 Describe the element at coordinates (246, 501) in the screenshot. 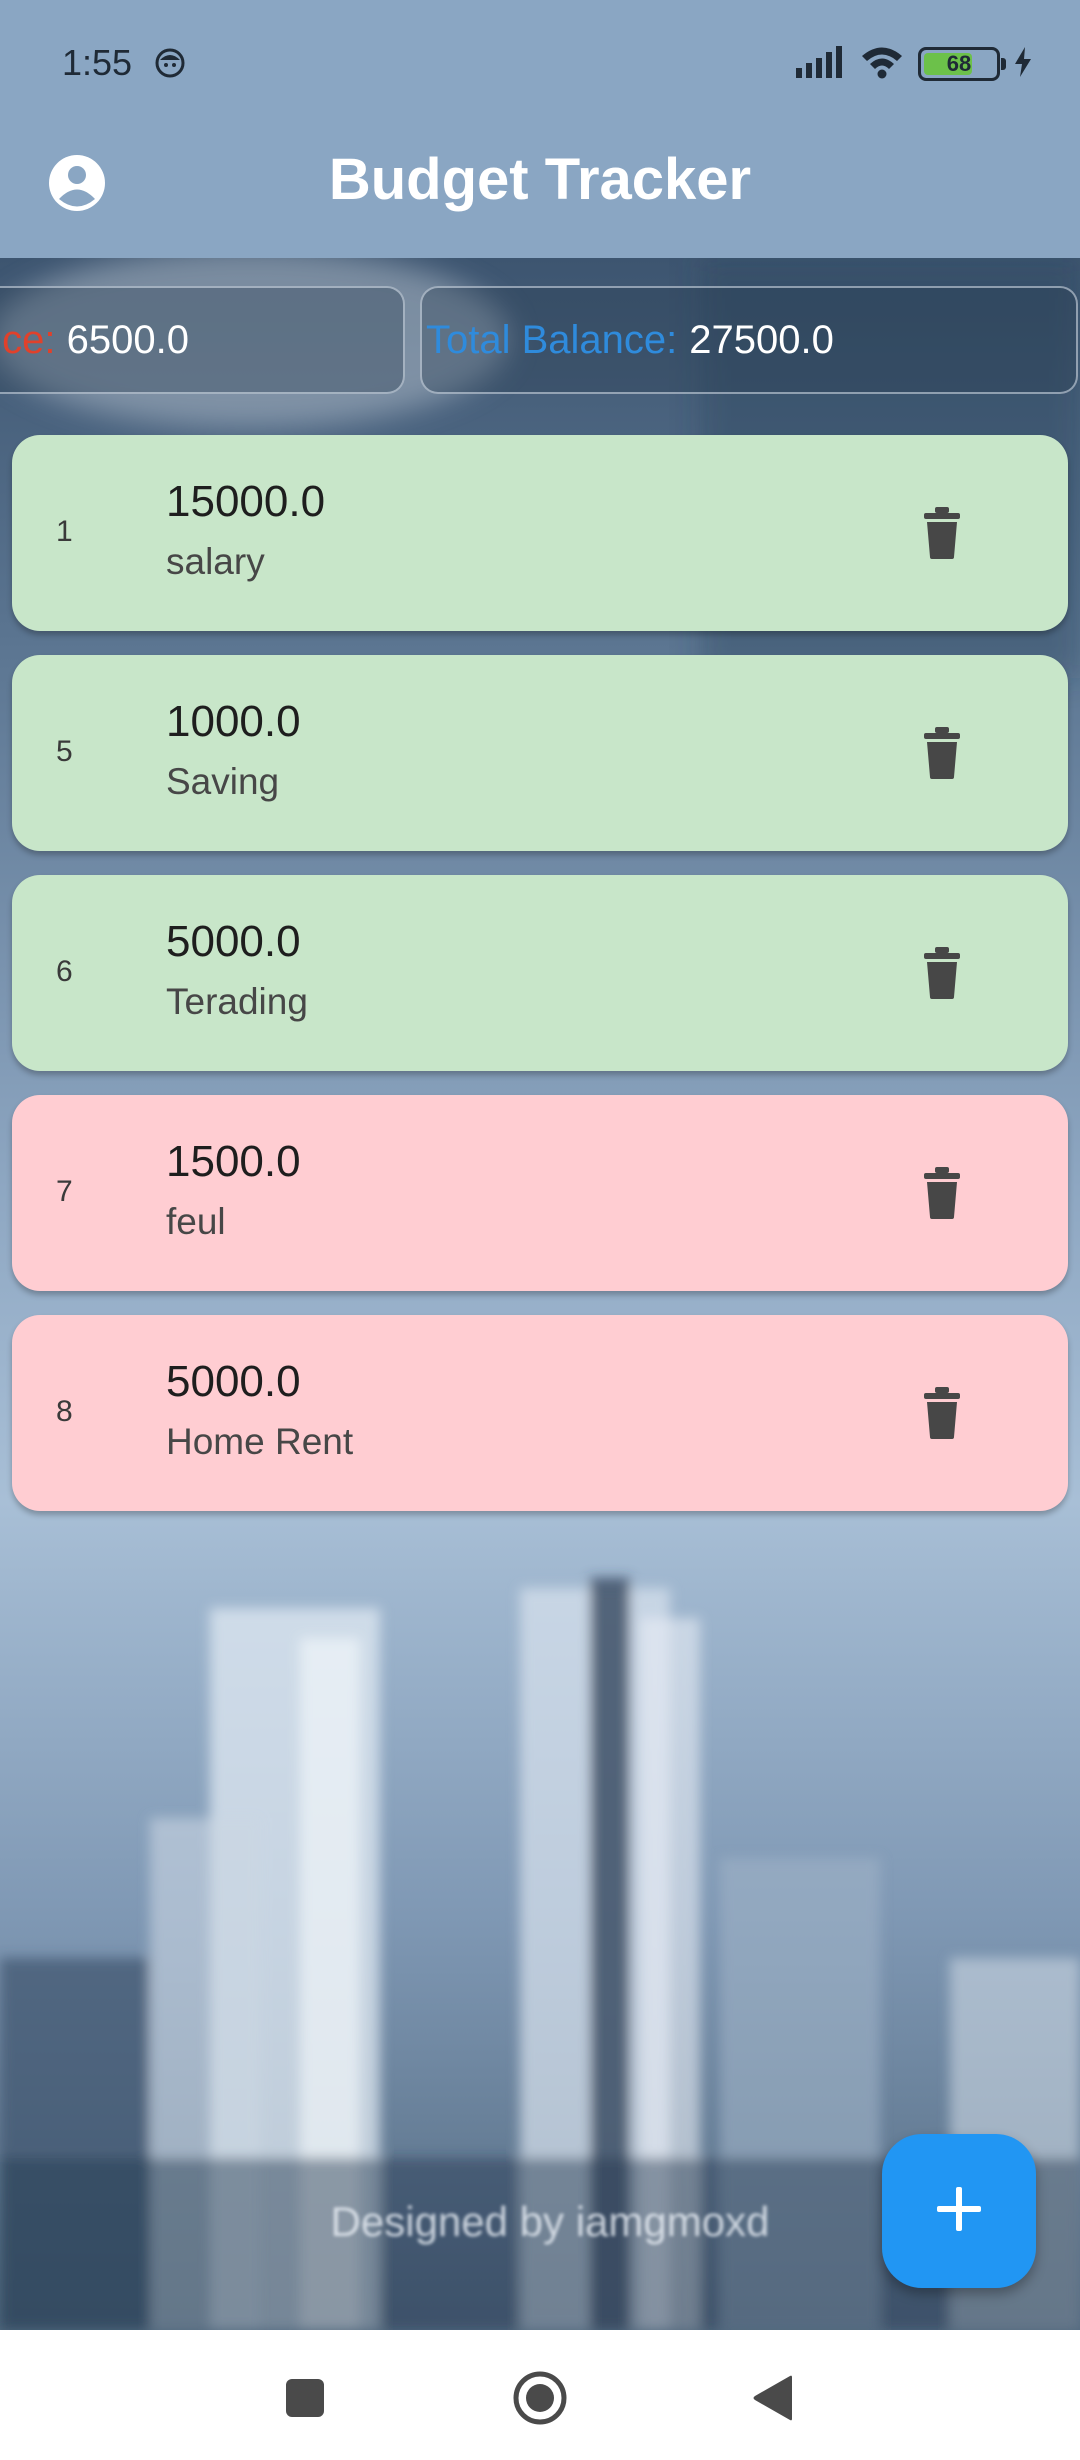

I see `transaction-amount: 15000.0` at that location.